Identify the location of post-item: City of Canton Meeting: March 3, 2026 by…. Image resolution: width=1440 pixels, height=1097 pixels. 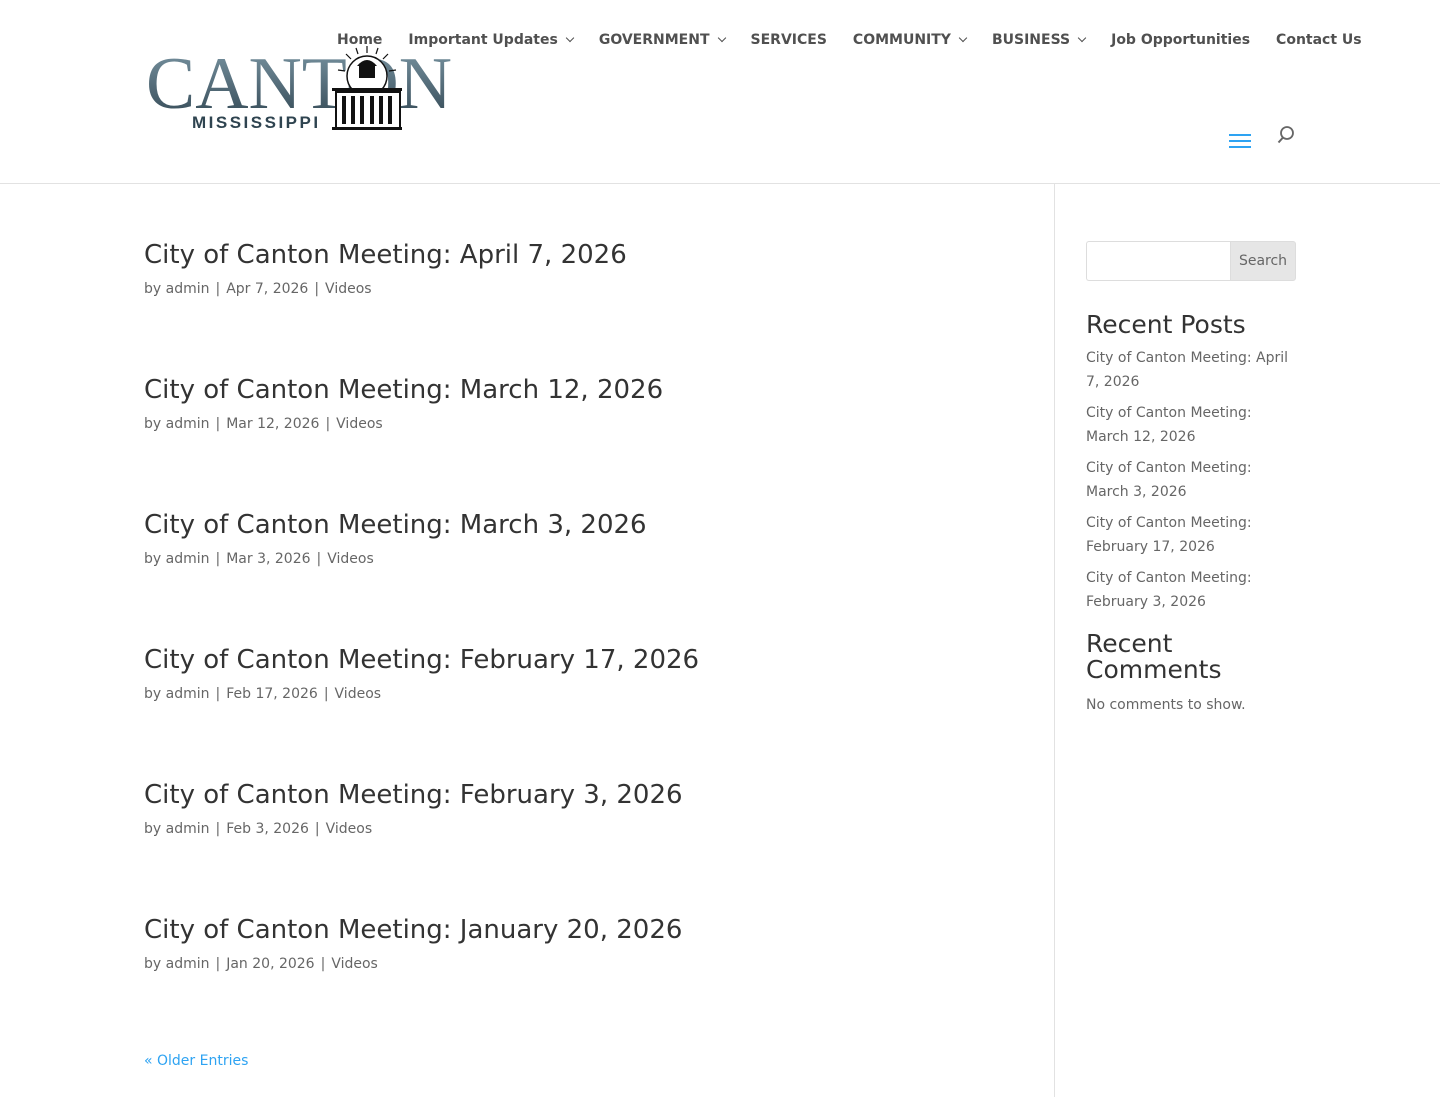
(584, 575).